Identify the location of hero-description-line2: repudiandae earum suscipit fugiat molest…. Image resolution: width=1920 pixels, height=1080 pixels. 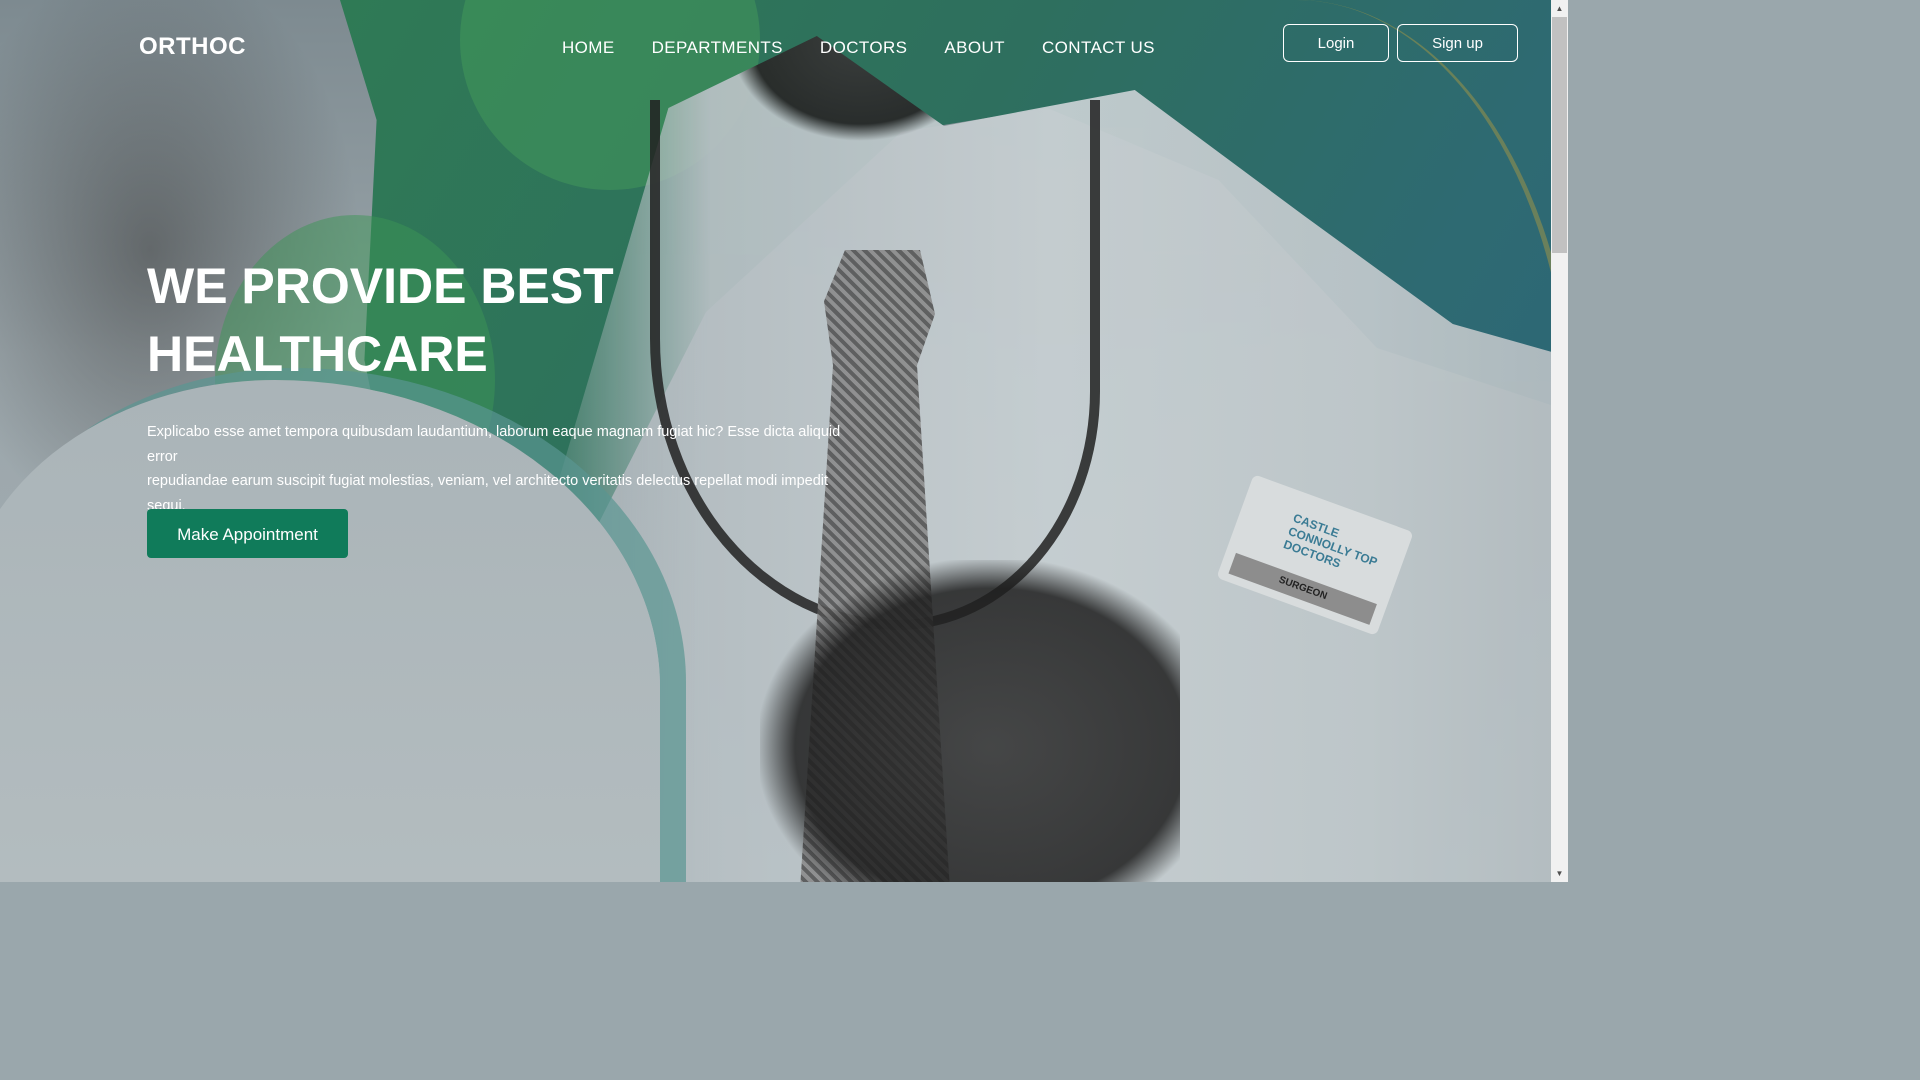
(488, 493).